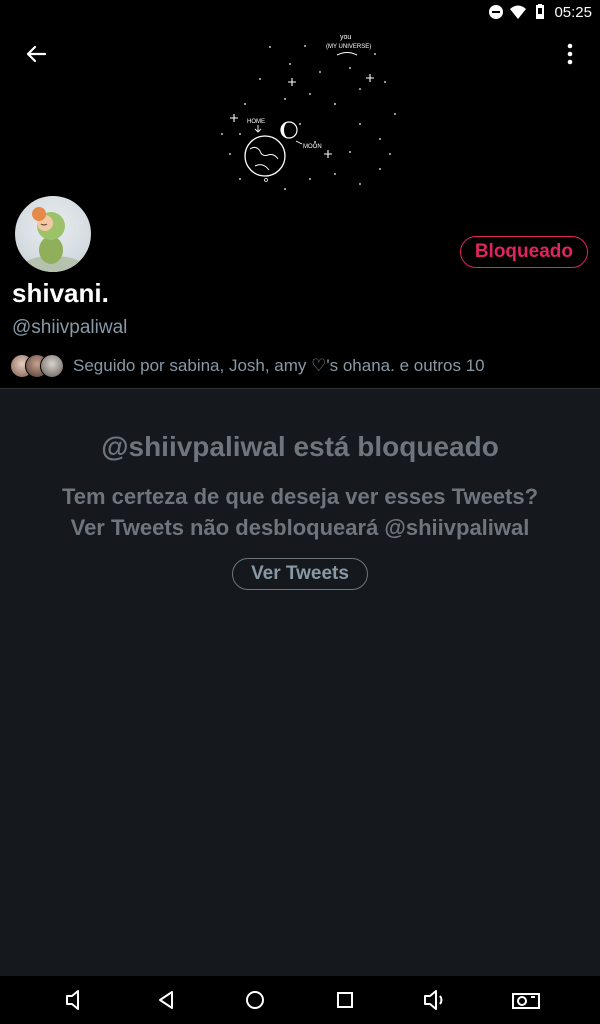 This screenshot has width=600, height=1024. Describe the element at coordinates (300, 12) in the screenshot. I see `status-bar: 05:25` at that location.